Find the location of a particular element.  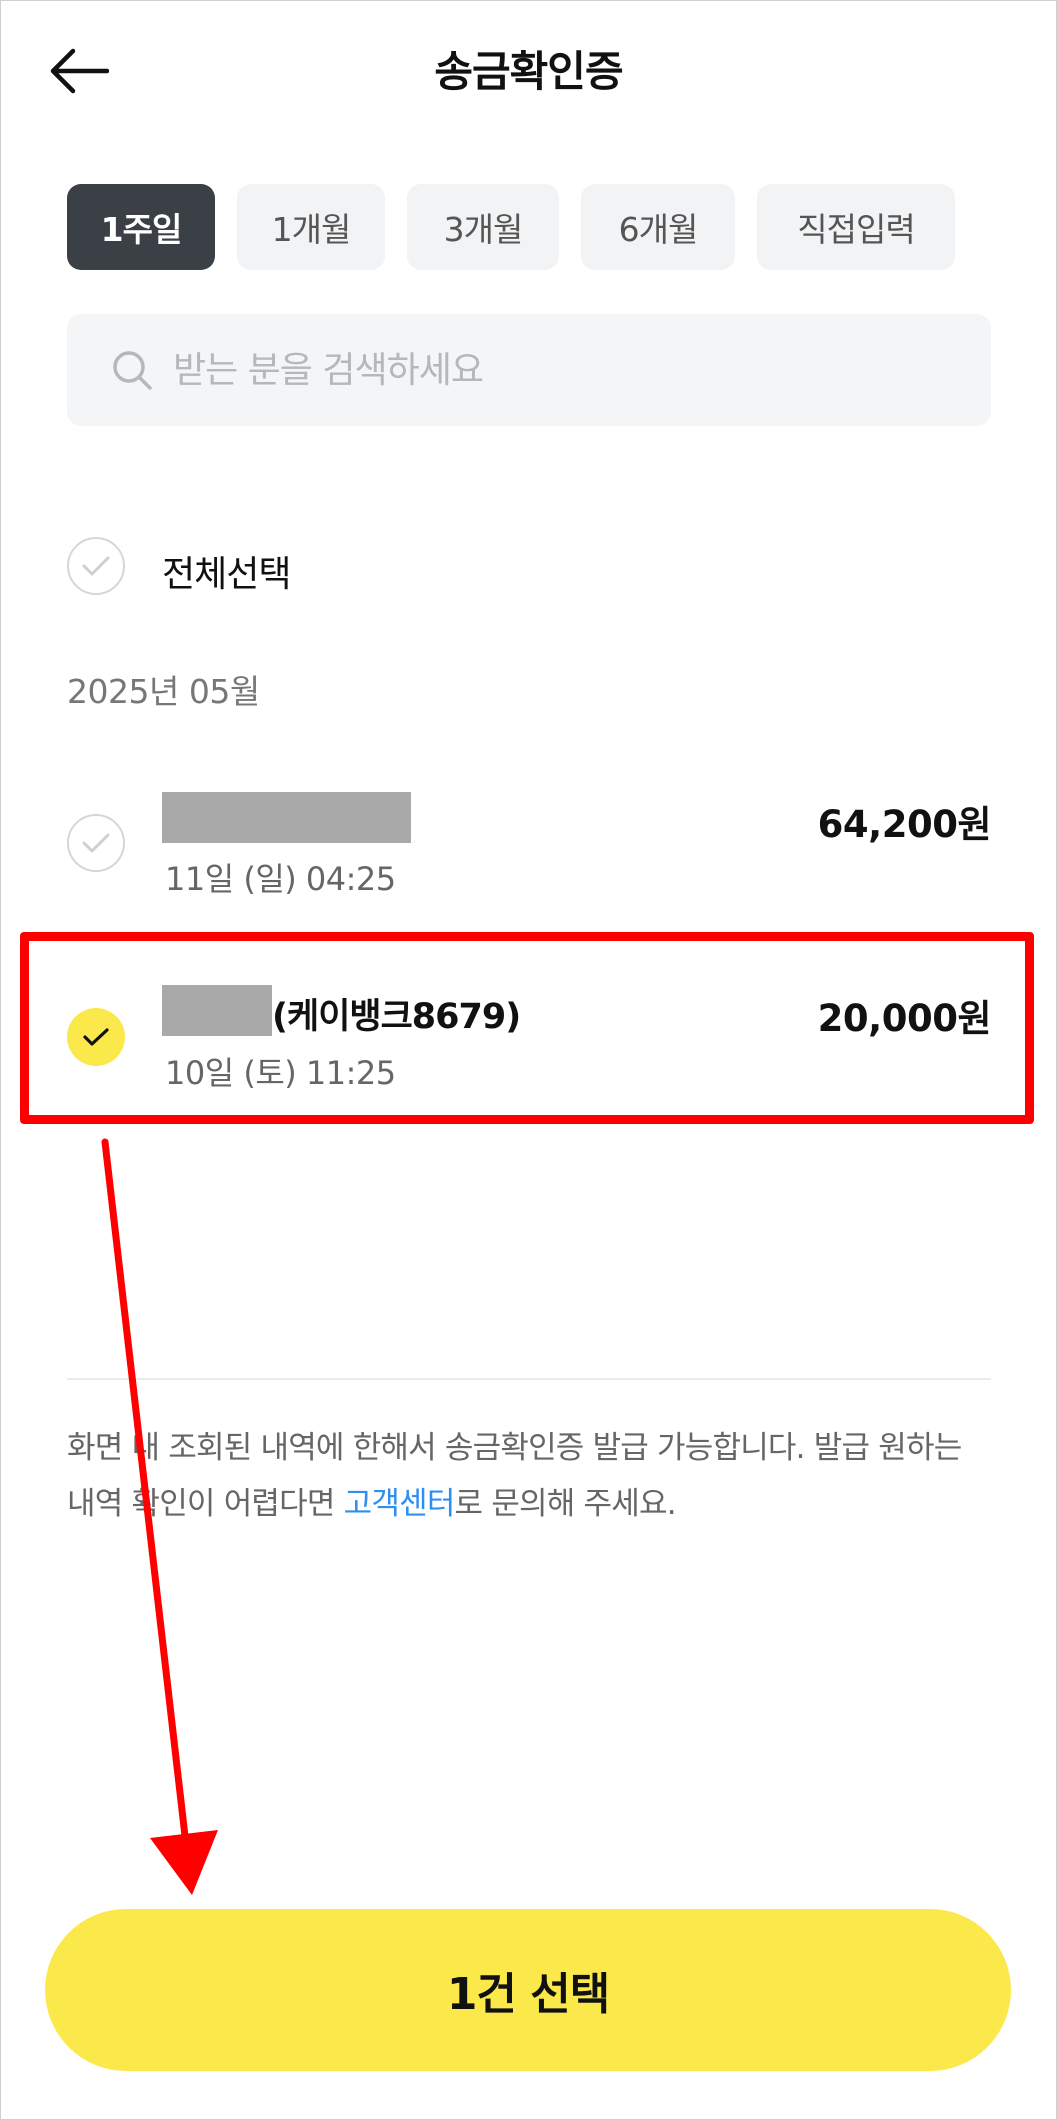

select-all-checkbox is located at coordinates (96, 566).